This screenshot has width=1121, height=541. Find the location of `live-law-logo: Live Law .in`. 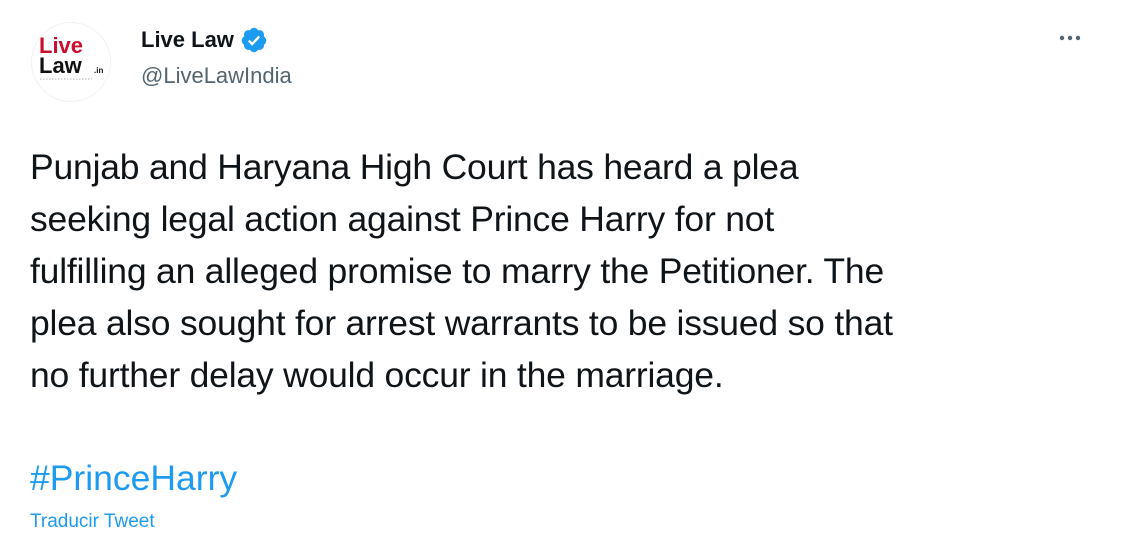

live-law-logo: Live Law .in is located at coordinates (71, 56).